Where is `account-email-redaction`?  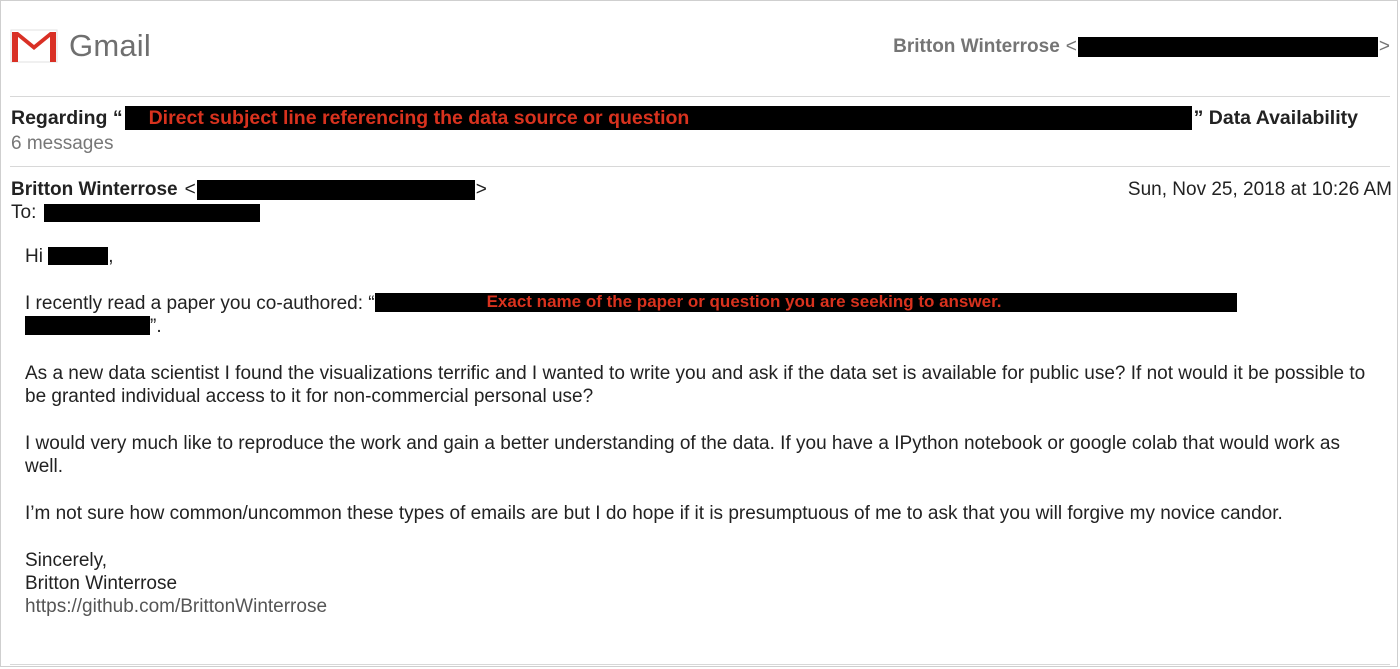
account-email-redaction is located at coordinates (1227, 47).